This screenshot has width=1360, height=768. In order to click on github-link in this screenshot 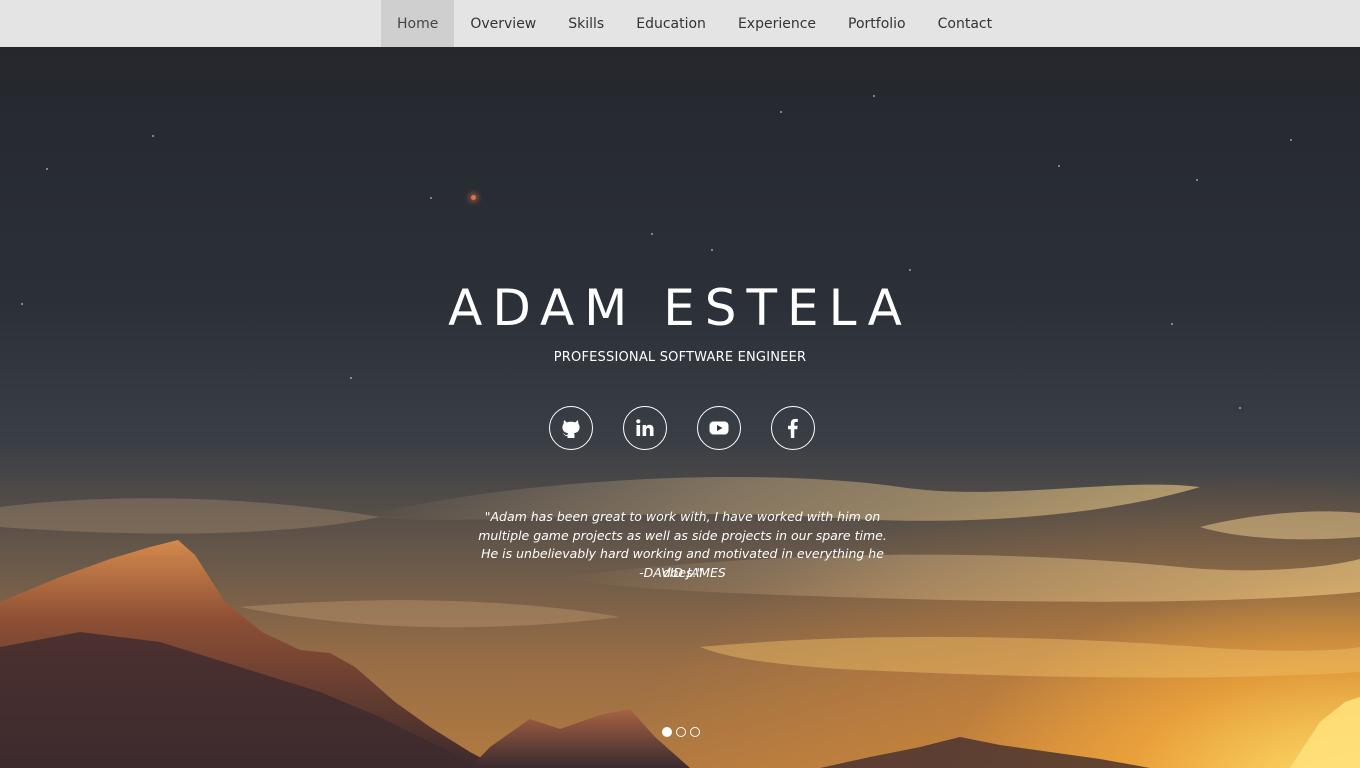, I will do `click(571, 428)`.